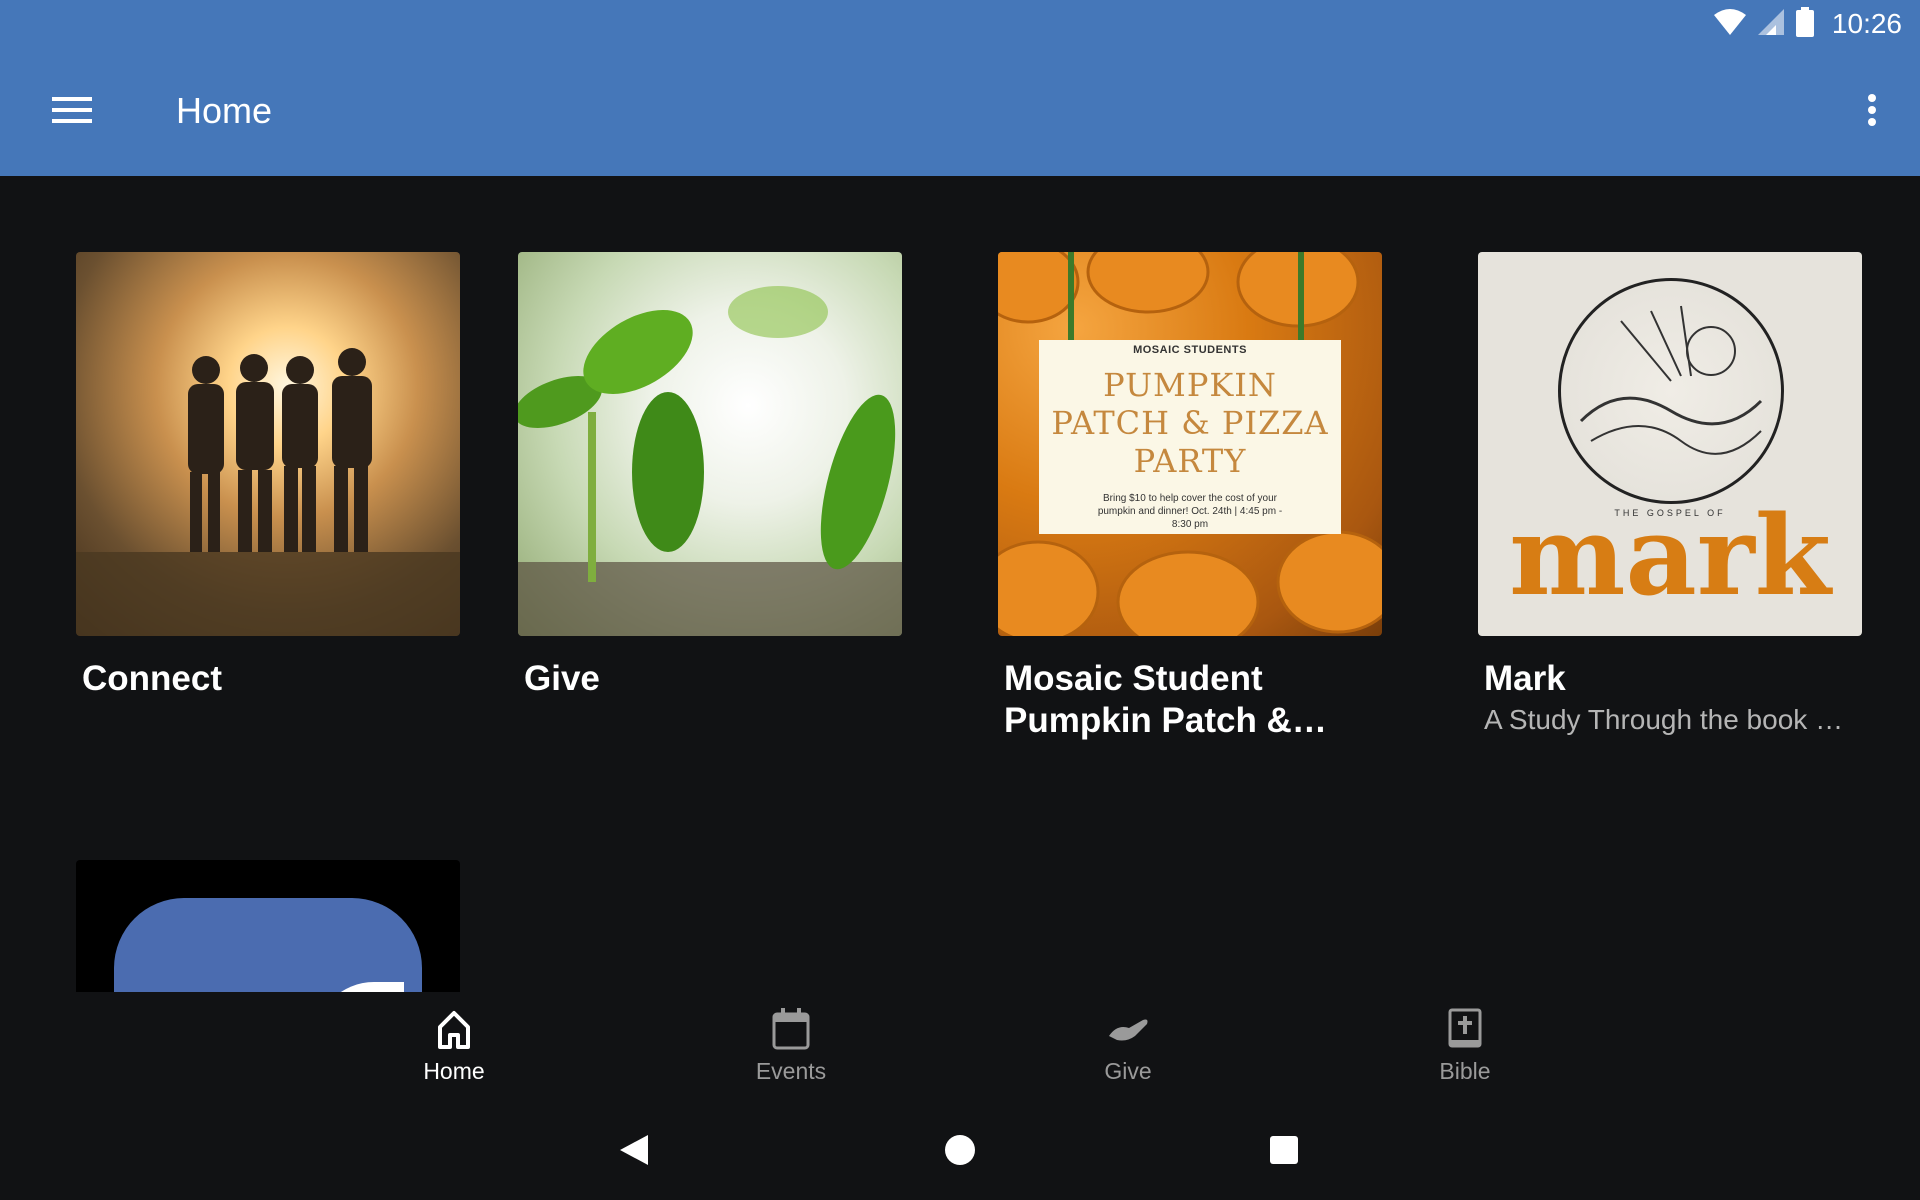 This screenshot has height=1200, width=1920. What do you see at coordinates (359, 987) in the screenshot?
I see `facebook-f-shape` at bounding box center [359, 987].